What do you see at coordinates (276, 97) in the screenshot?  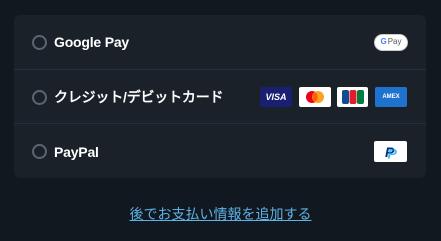 I see `visa-logo-icon: VISA` at bounding box center [276, 97].